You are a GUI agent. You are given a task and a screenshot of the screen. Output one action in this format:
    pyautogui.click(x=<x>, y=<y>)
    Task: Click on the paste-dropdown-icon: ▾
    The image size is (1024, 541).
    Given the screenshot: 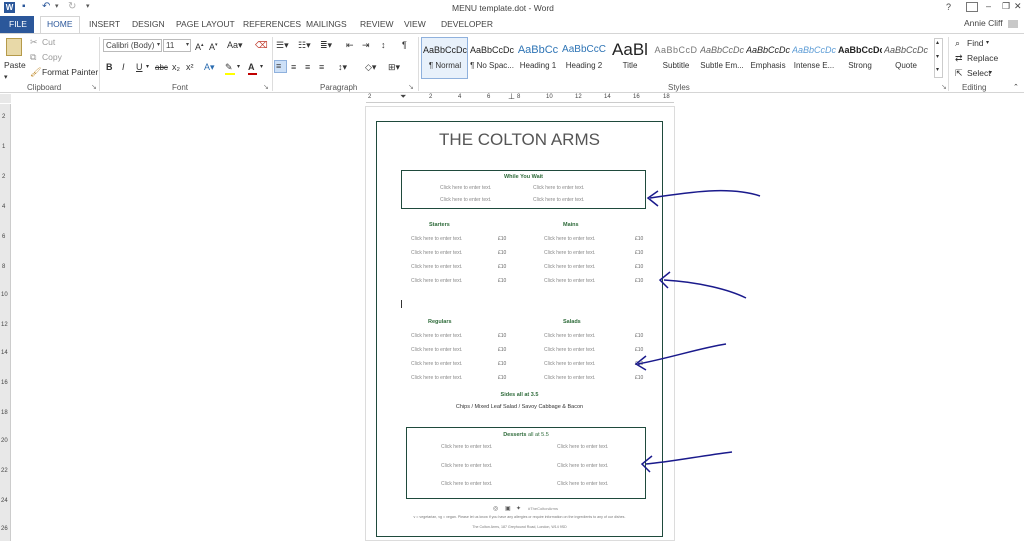 What is the action you would take?
    pyautogui.click(x=6, y=77)
    